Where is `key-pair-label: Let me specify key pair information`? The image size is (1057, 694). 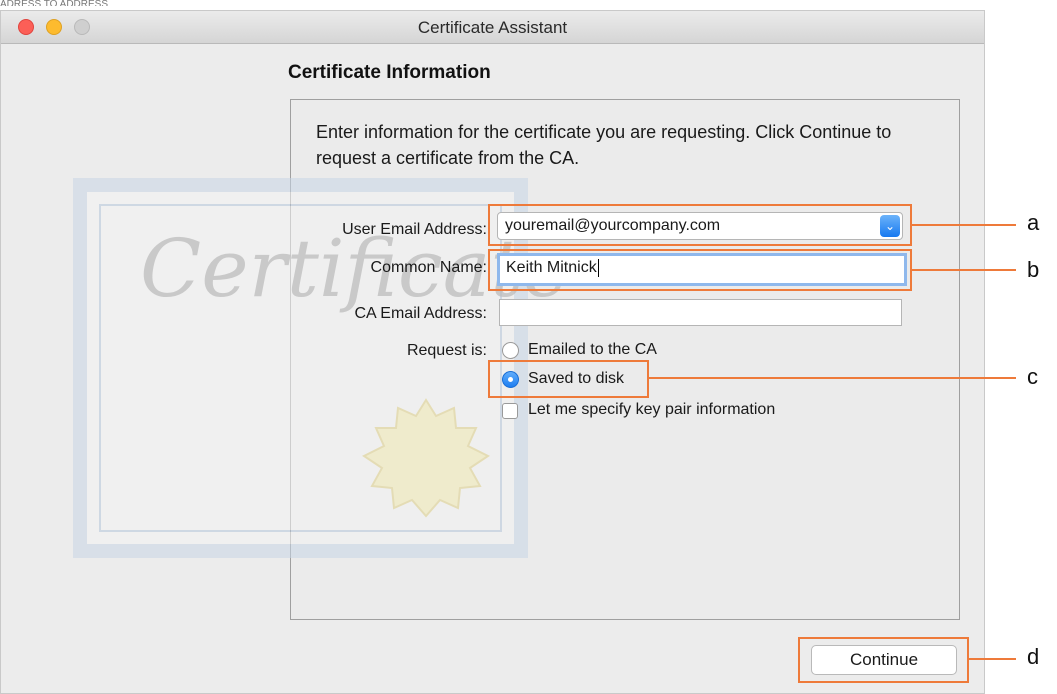 key-pair-label: Let me specify key pair information is located at coordinates (651, 410).